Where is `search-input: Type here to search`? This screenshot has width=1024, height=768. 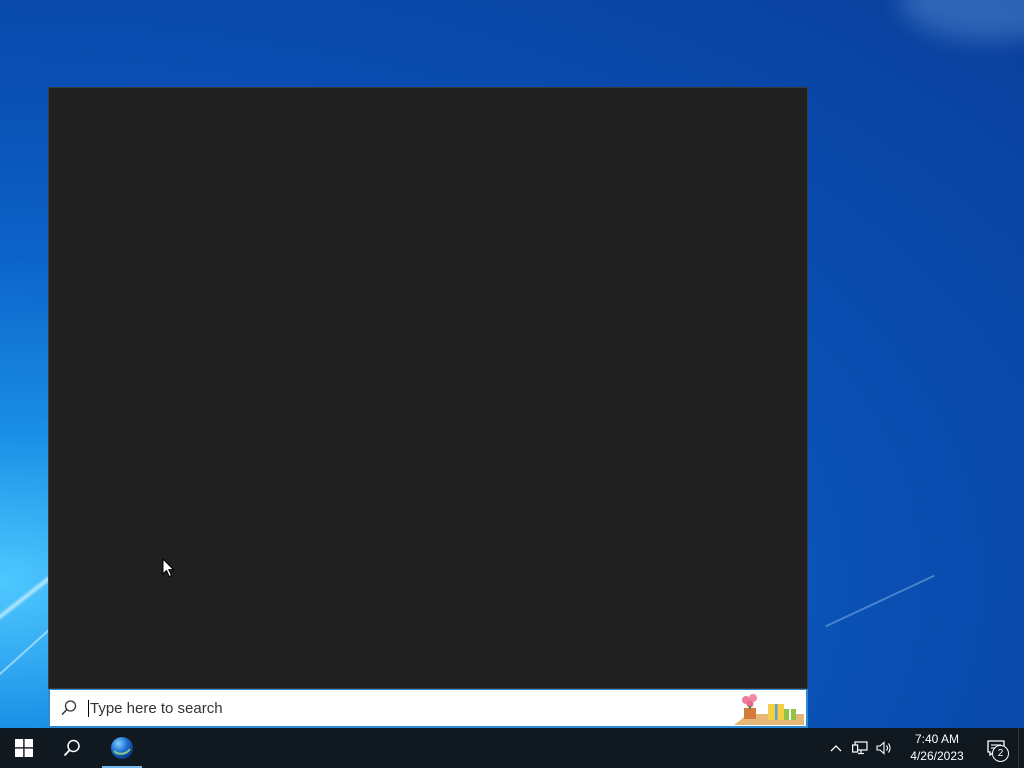
search-input: Type here to search is located at coordinates (156, 708).